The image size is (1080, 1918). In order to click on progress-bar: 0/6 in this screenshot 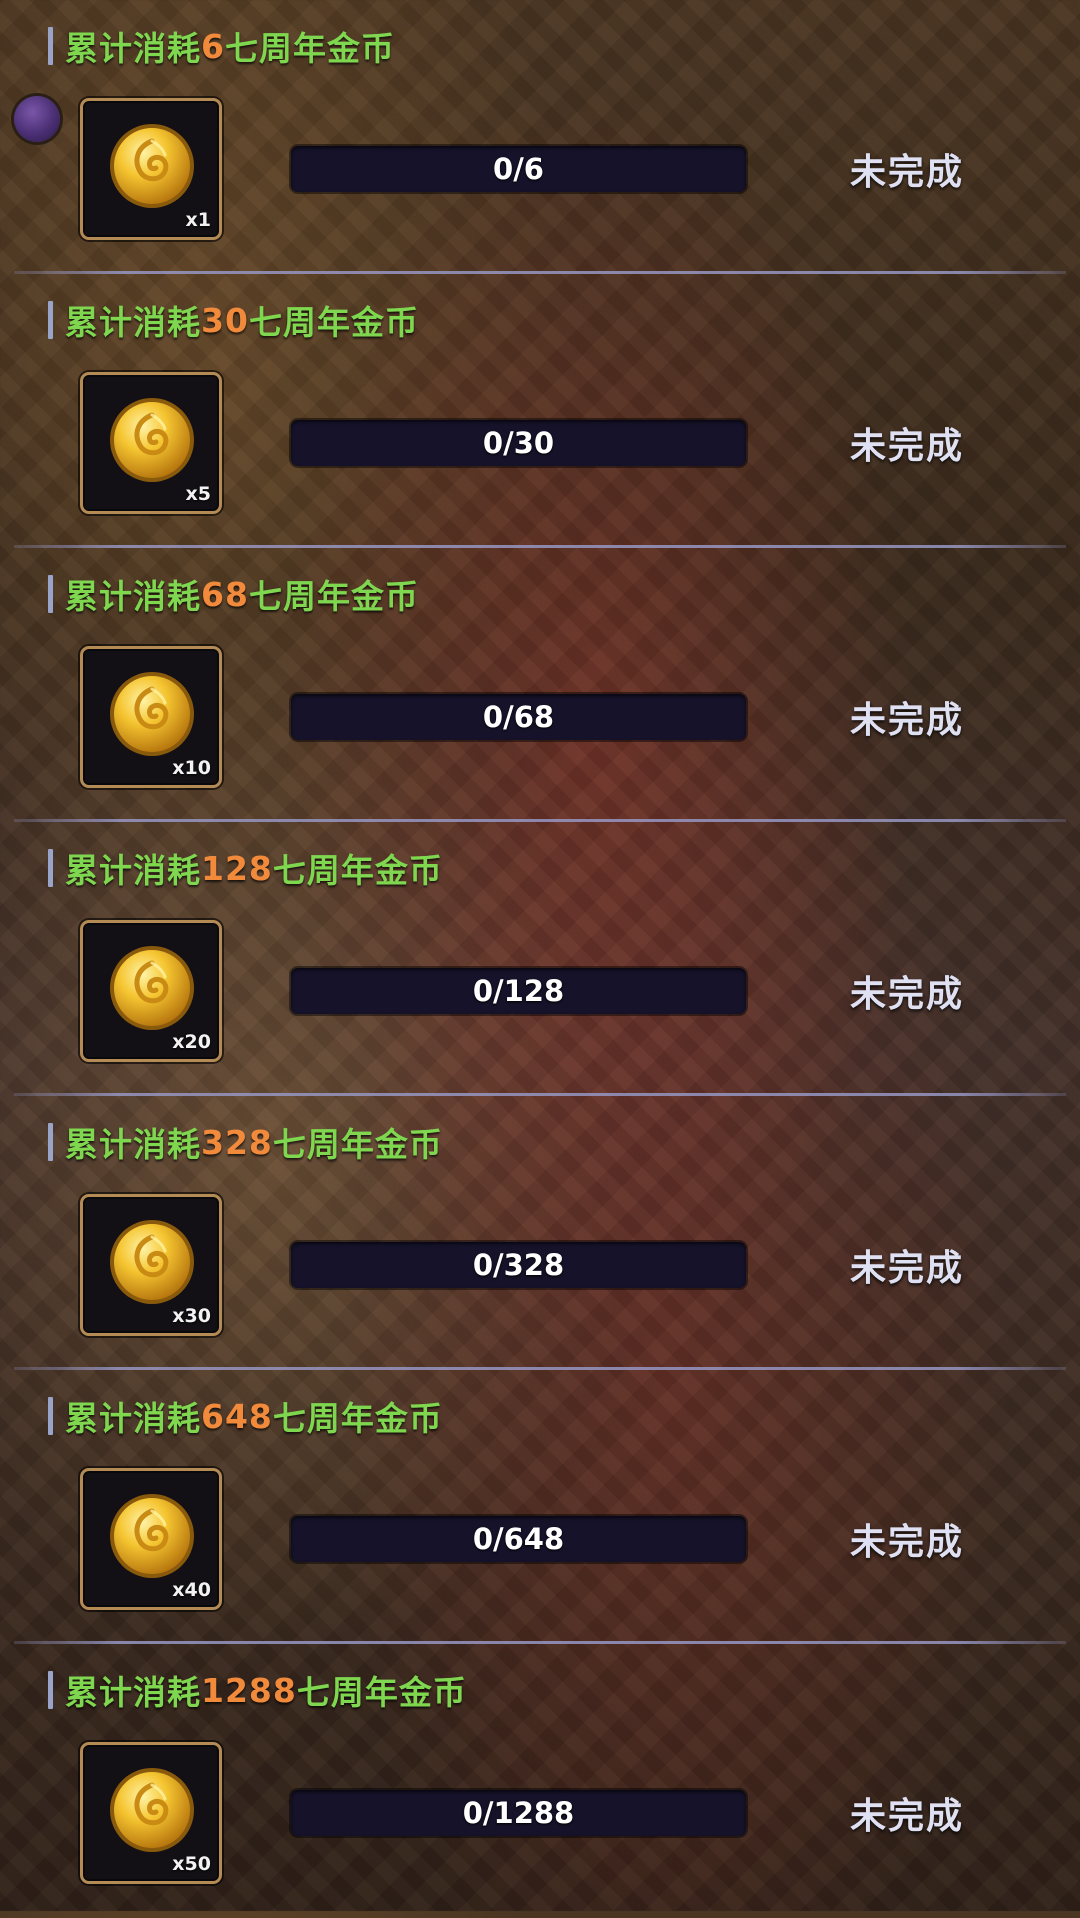, I will do `click(518, 169)`.